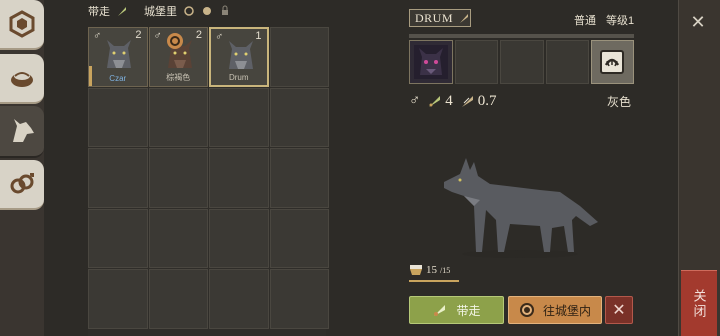 The width and height of the screenshot is (720, 336). I want to click on pet-slot-selected: ♂ 1 Drum, so click(239, 57).